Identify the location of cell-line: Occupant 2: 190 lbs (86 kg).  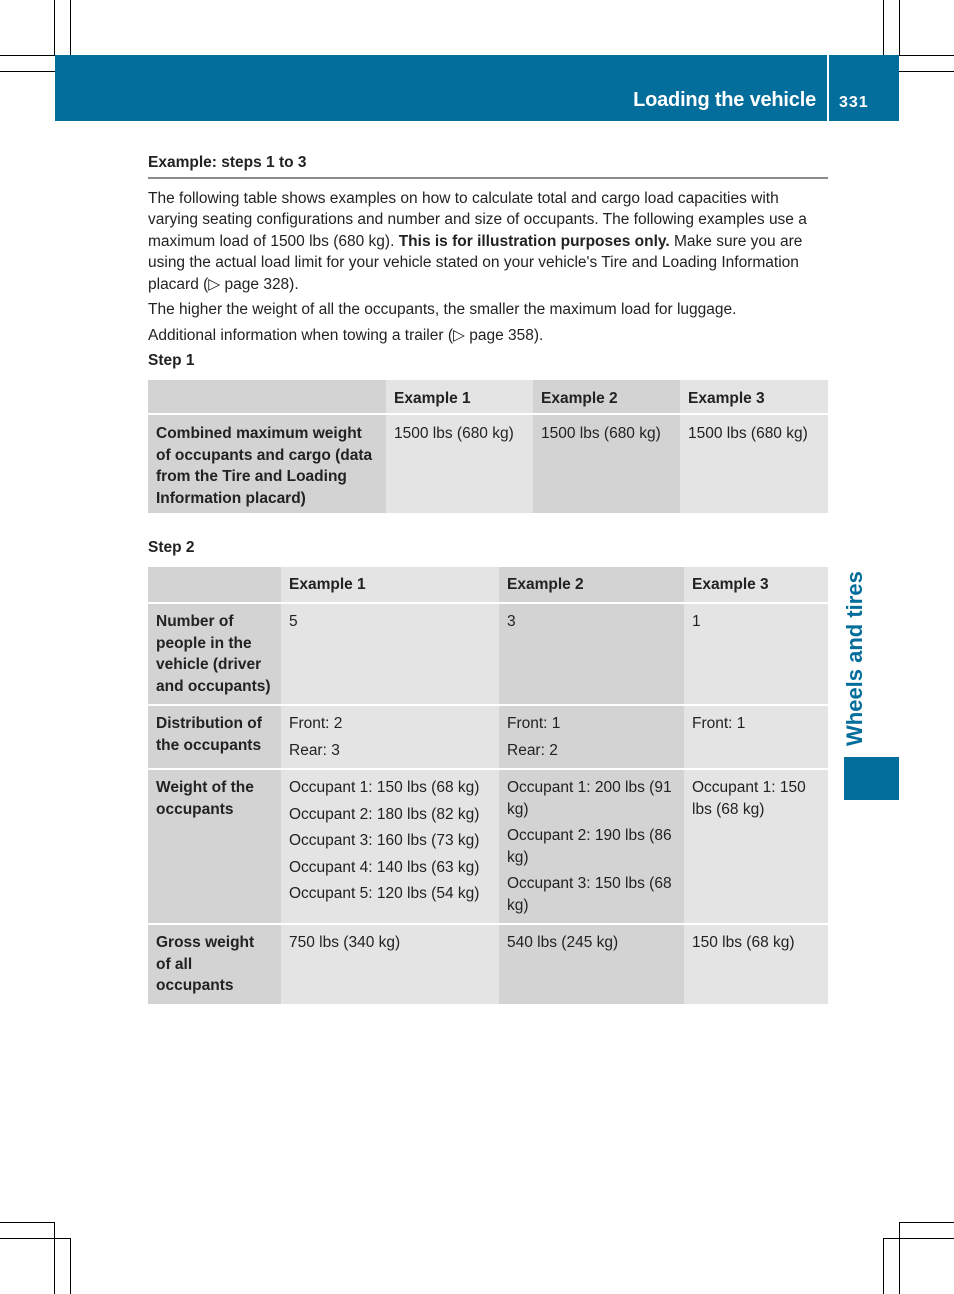
(589, 846).